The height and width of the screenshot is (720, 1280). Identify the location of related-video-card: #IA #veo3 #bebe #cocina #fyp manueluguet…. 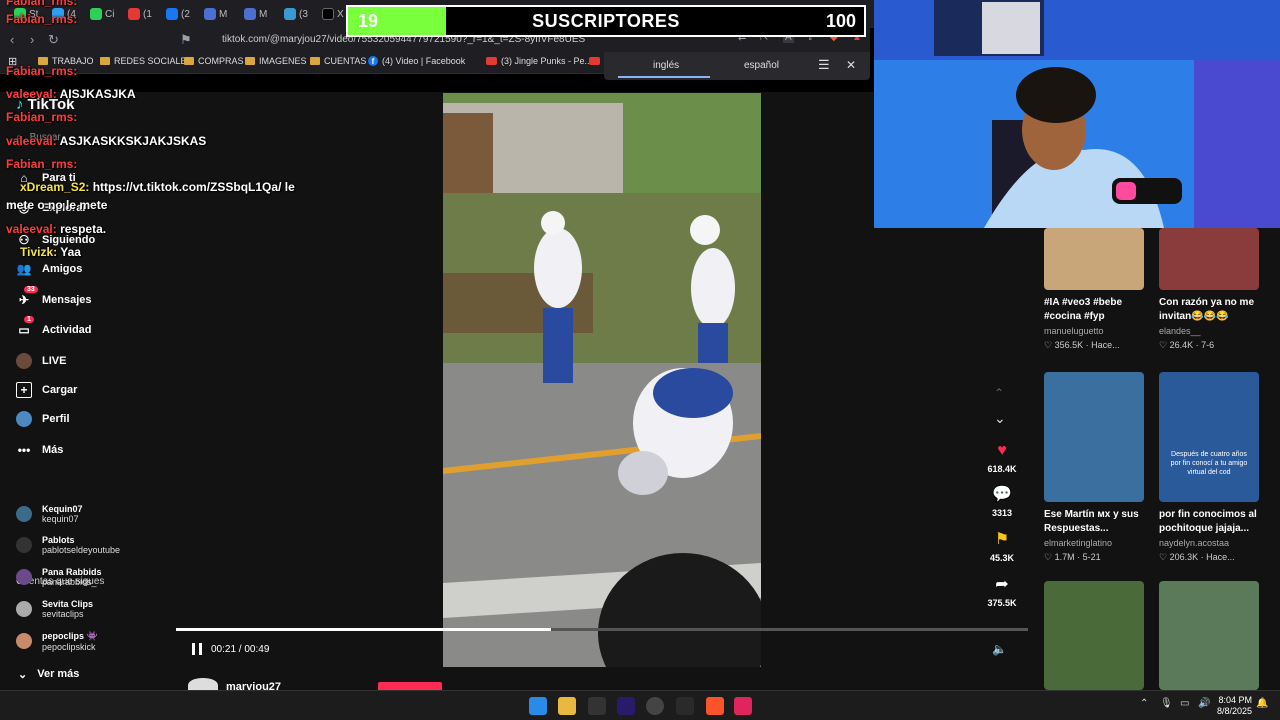
(1094, 289).